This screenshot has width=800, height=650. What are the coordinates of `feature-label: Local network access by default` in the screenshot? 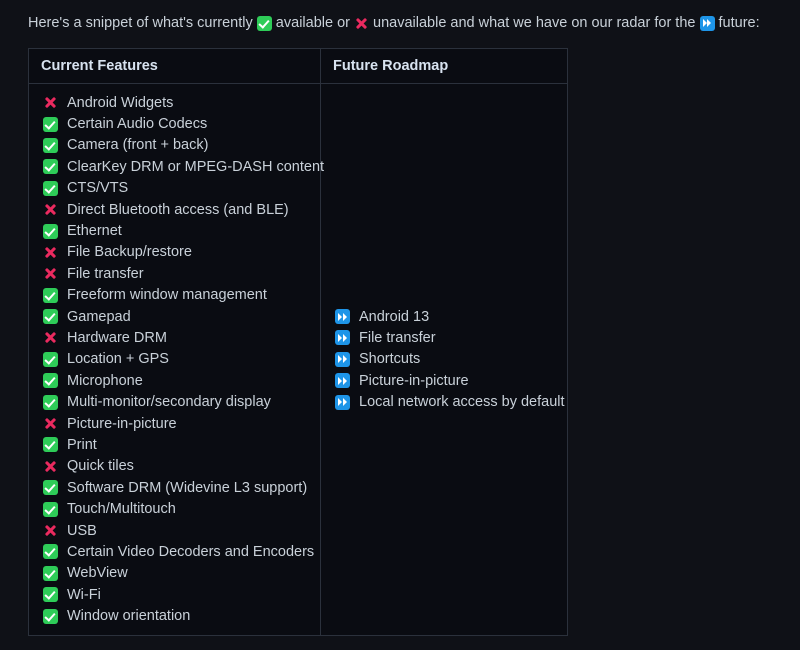 It's located at (462, 402).